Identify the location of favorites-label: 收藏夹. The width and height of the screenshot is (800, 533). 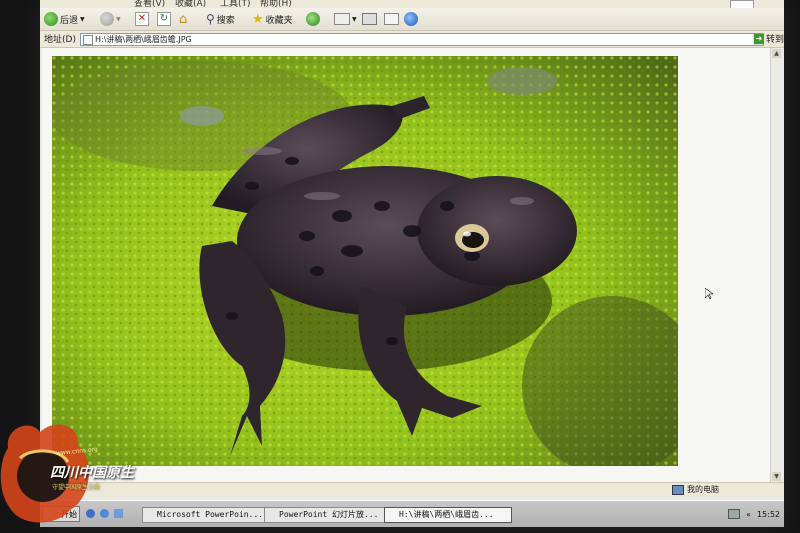
(279, 20).